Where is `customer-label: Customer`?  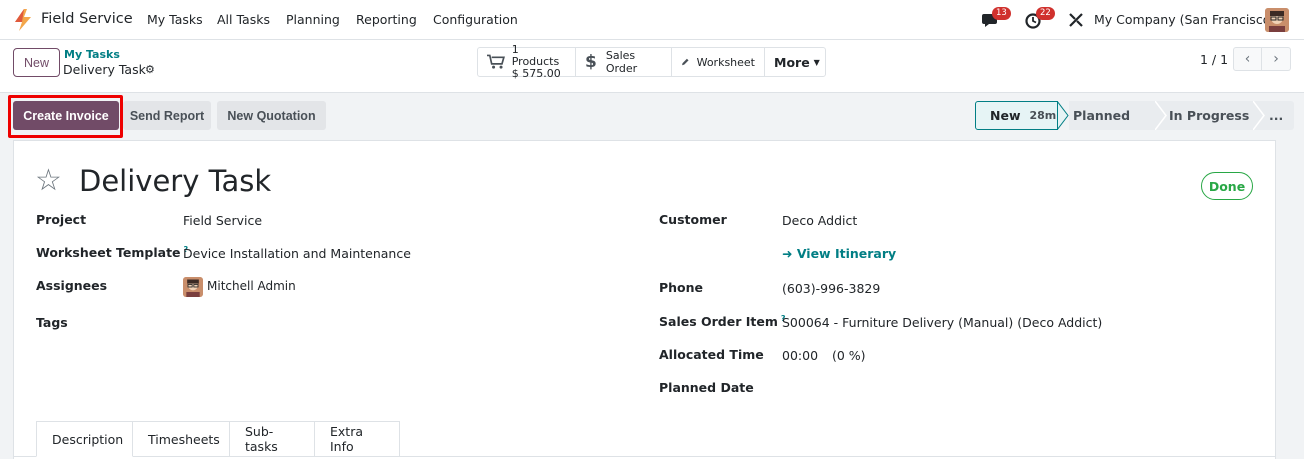 customer-label: Customer is located at coordinates (693, 219).